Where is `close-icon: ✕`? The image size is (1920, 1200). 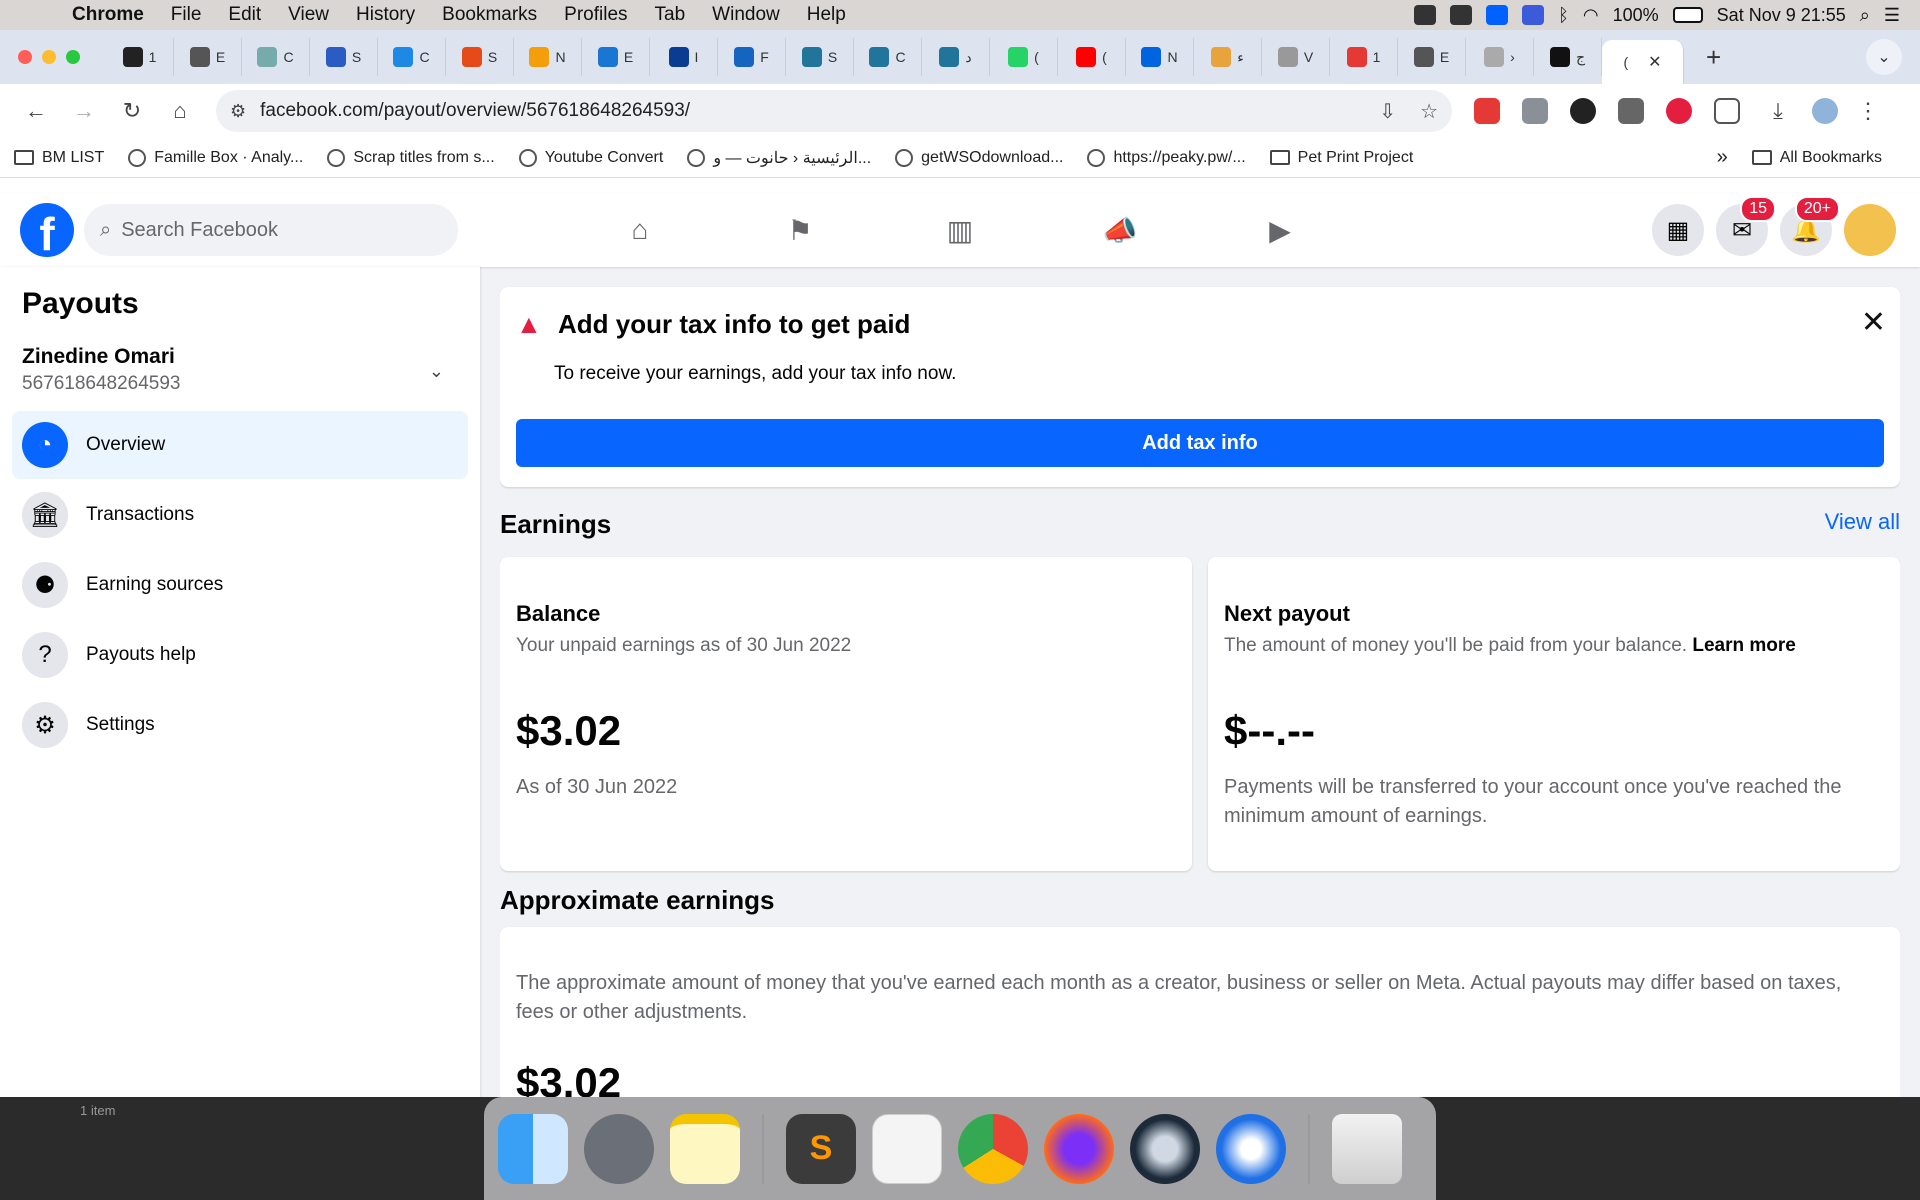 close-icon: ✕ is located at coordinates (1873, 322).